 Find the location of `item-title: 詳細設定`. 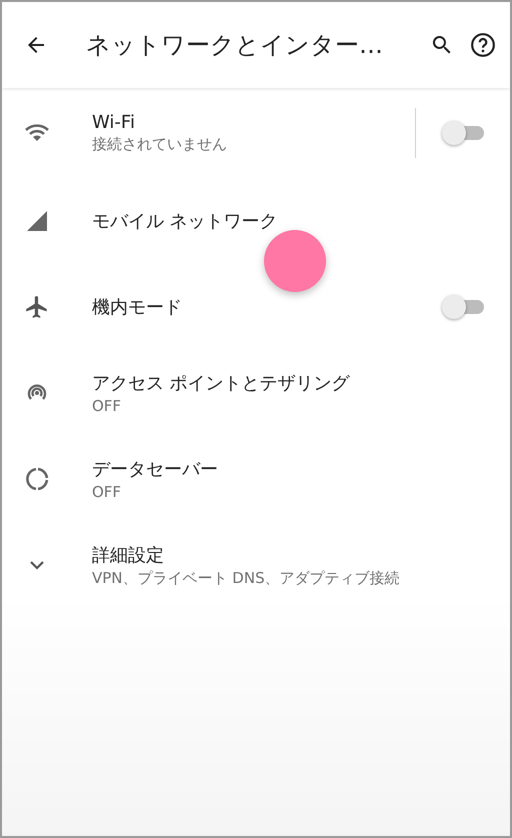

item-title: 詳細設定 is located at coordinates (128, 555).